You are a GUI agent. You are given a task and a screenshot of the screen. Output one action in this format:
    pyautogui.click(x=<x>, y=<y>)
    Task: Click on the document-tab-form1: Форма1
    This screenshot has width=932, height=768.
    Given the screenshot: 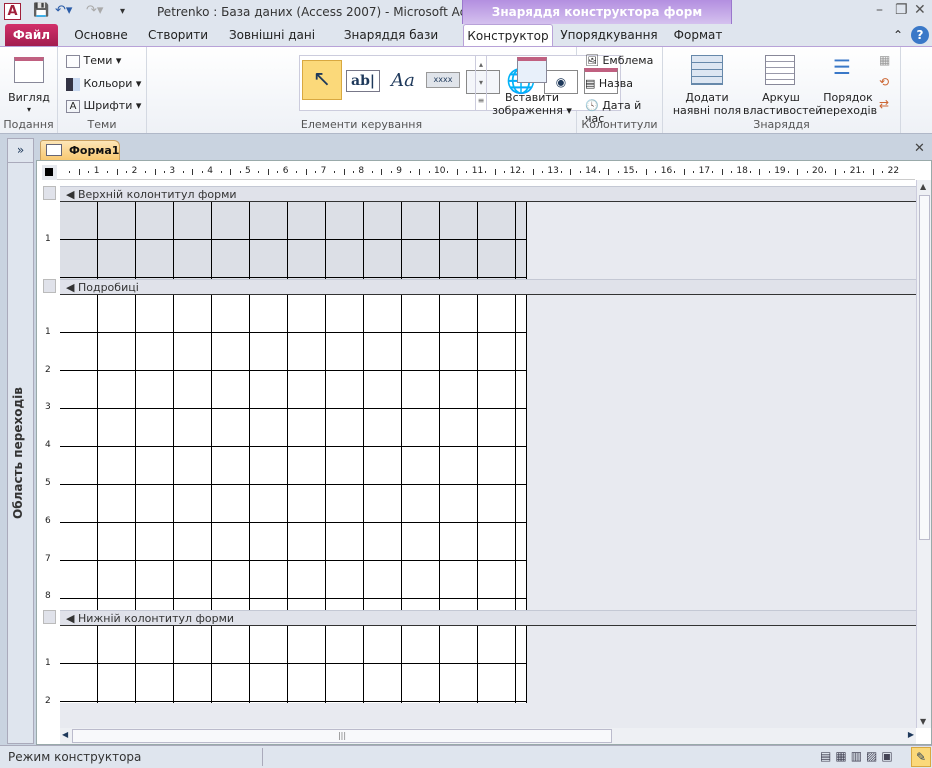 What is the action you would take?
    pyautogui.click(x=80, y=150)
    